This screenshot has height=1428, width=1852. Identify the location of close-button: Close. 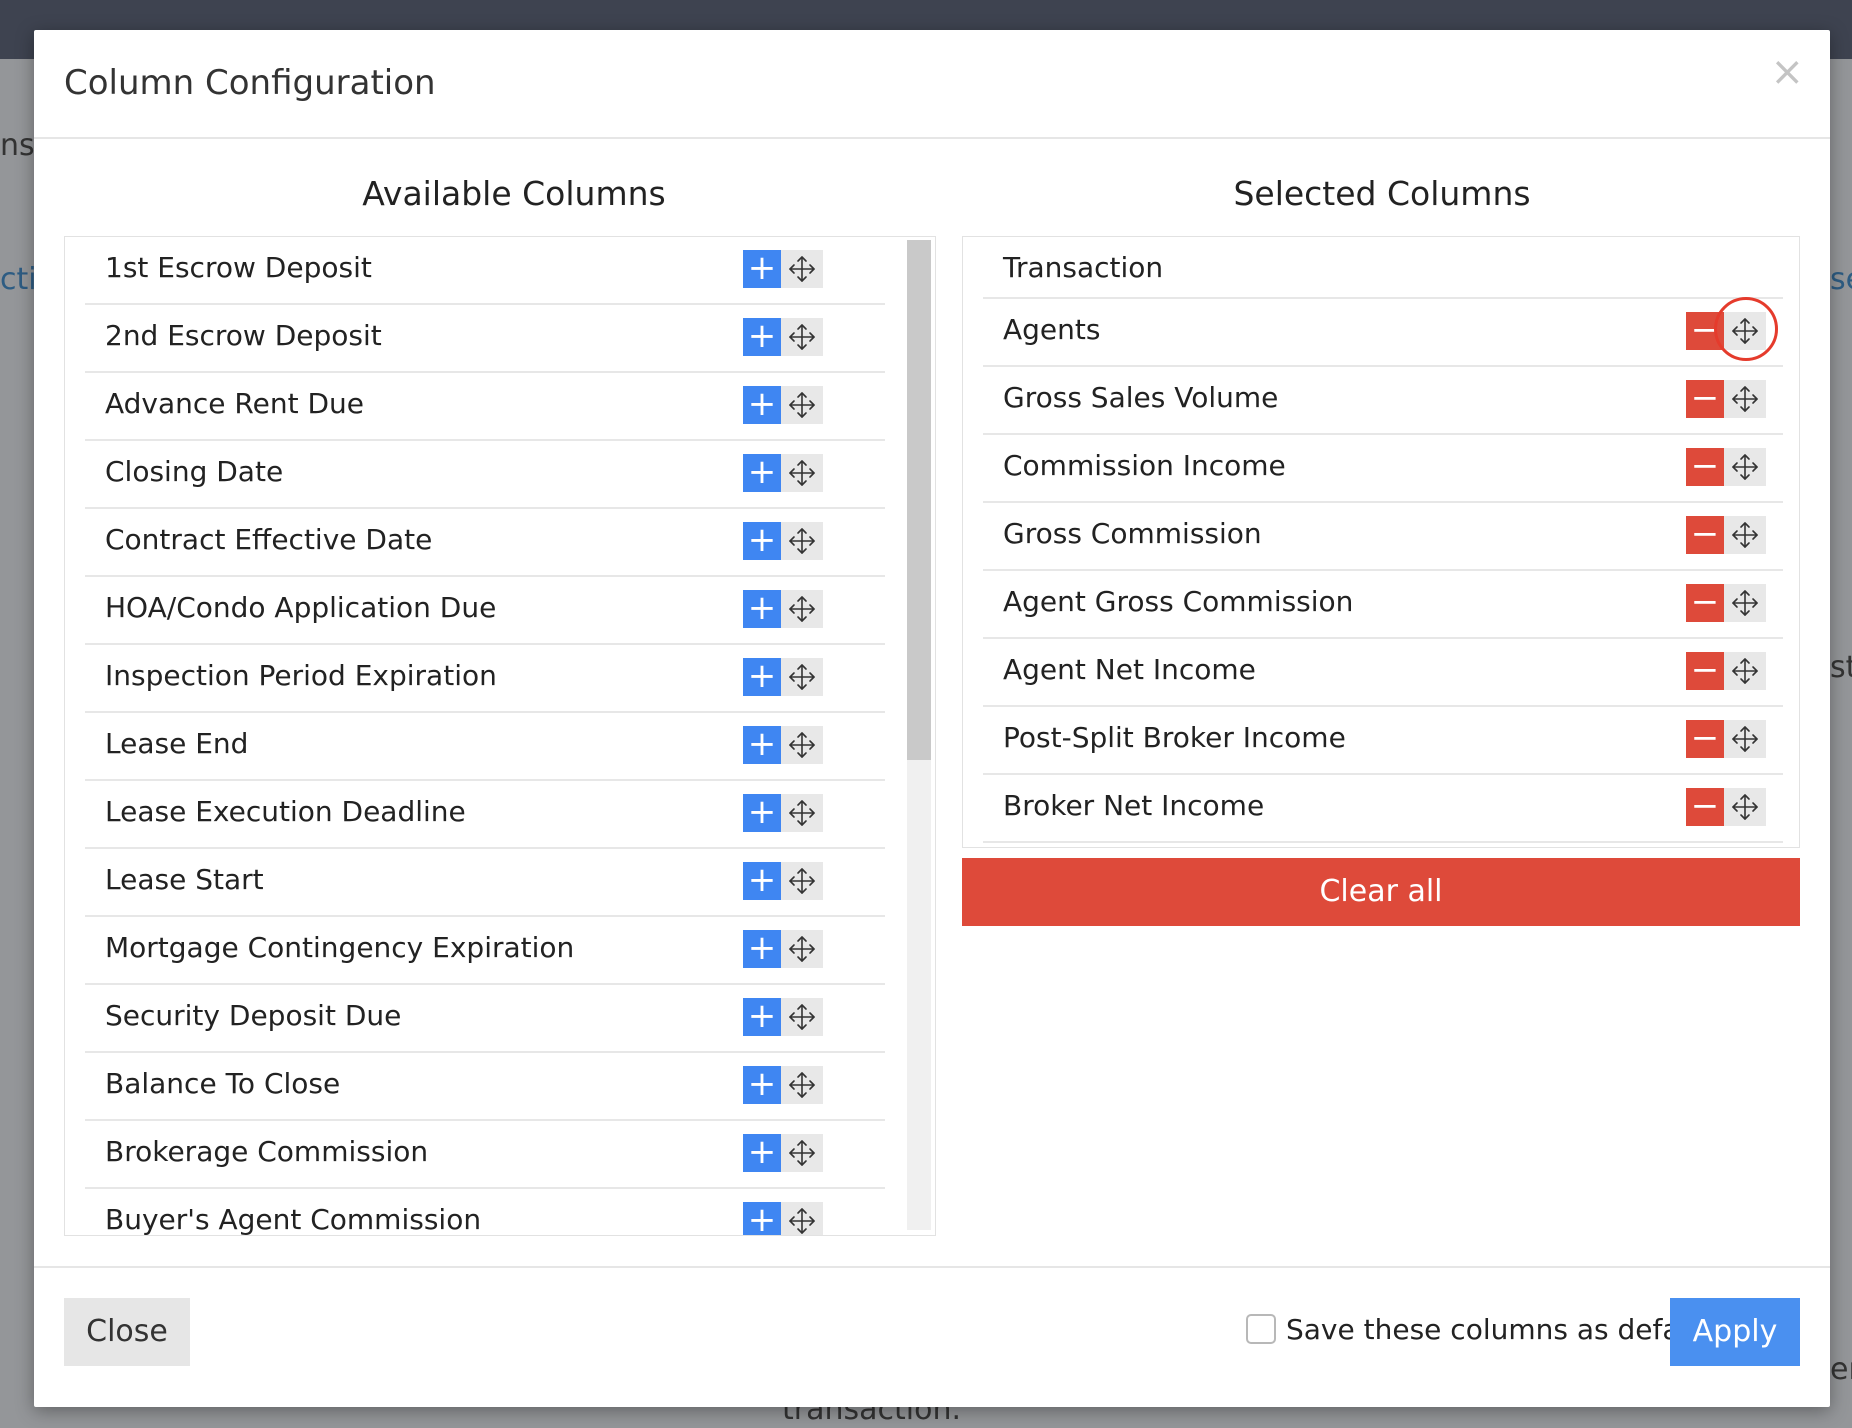
(127, 1332).